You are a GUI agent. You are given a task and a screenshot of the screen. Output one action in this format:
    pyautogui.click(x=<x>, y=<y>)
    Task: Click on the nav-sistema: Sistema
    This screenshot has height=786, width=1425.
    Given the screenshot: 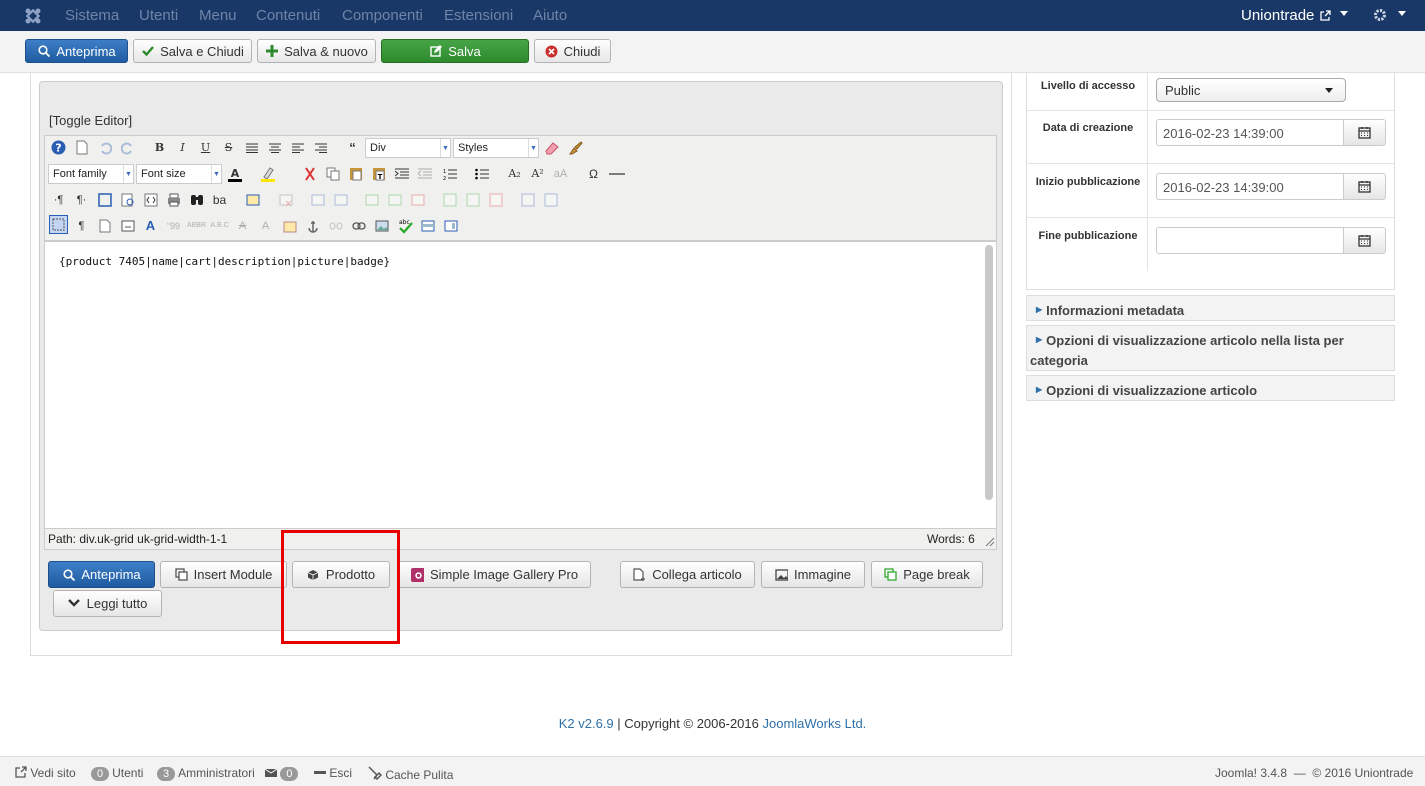 What is the action you would take?
    pyautogui.click(x=92, y=15)
    